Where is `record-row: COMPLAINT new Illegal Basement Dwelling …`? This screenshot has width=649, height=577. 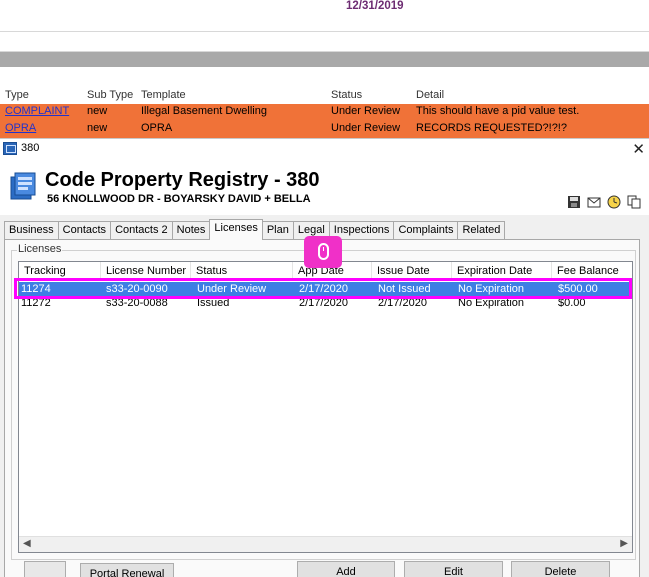 record-row: COMPLAINT new Illegal Basement Dwelling … is located at coordinates (324, 112).